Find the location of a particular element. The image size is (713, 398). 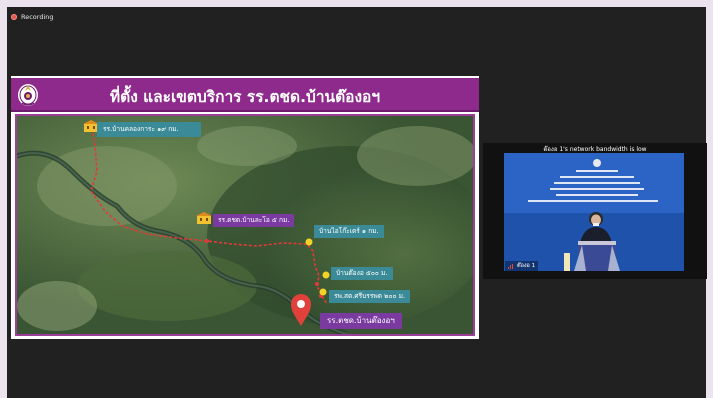

participant-video is located at coordinates (594, 212).